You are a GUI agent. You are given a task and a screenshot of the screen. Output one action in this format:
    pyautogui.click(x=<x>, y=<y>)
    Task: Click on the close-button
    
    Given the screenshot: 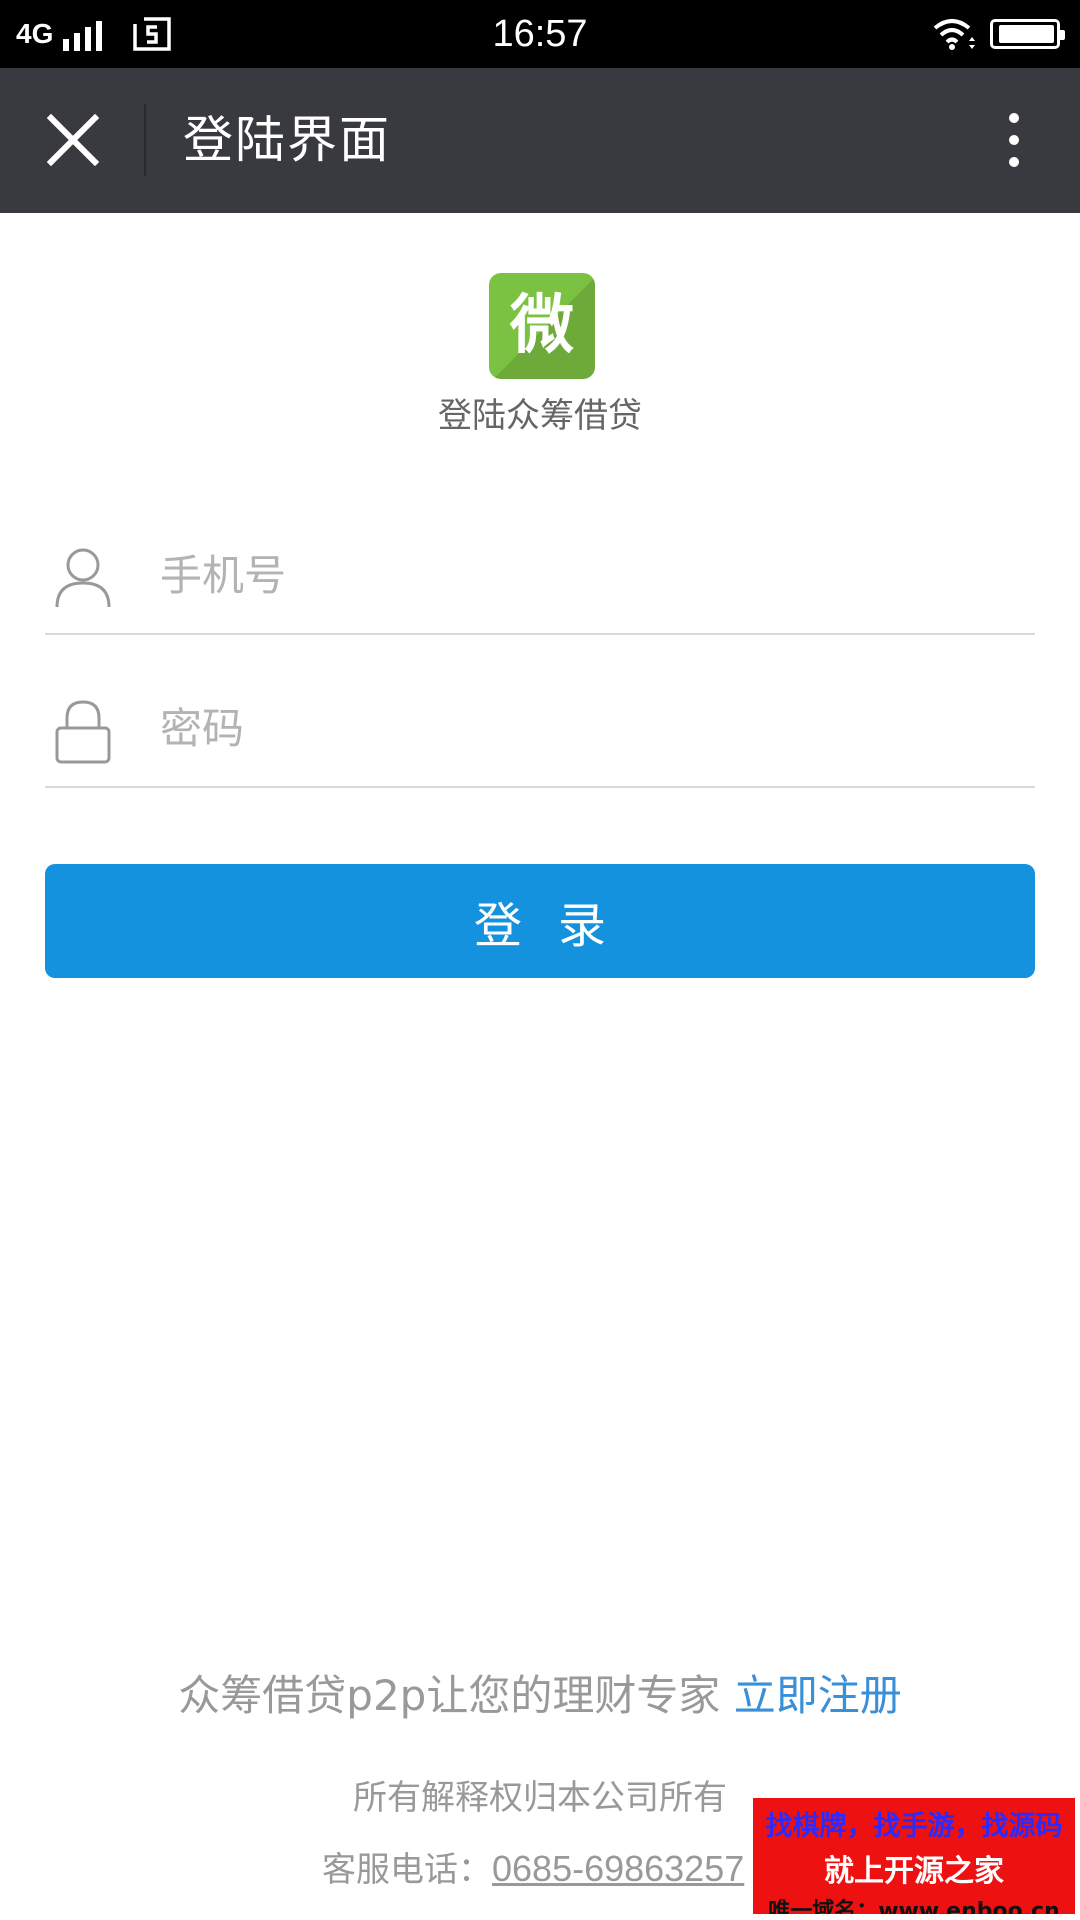 What is the action you would take?
    pyautogui.click(x=73, y=140)
    